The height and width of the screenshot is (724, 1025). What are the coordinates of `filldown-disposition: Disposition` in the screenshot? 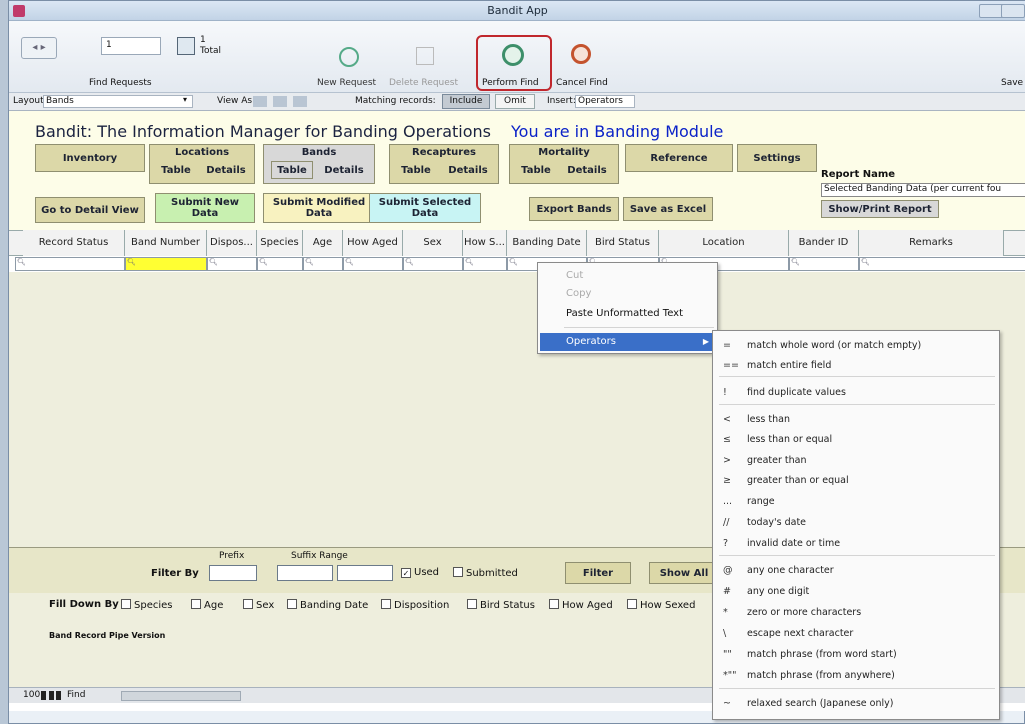 It's located at (415, 605).